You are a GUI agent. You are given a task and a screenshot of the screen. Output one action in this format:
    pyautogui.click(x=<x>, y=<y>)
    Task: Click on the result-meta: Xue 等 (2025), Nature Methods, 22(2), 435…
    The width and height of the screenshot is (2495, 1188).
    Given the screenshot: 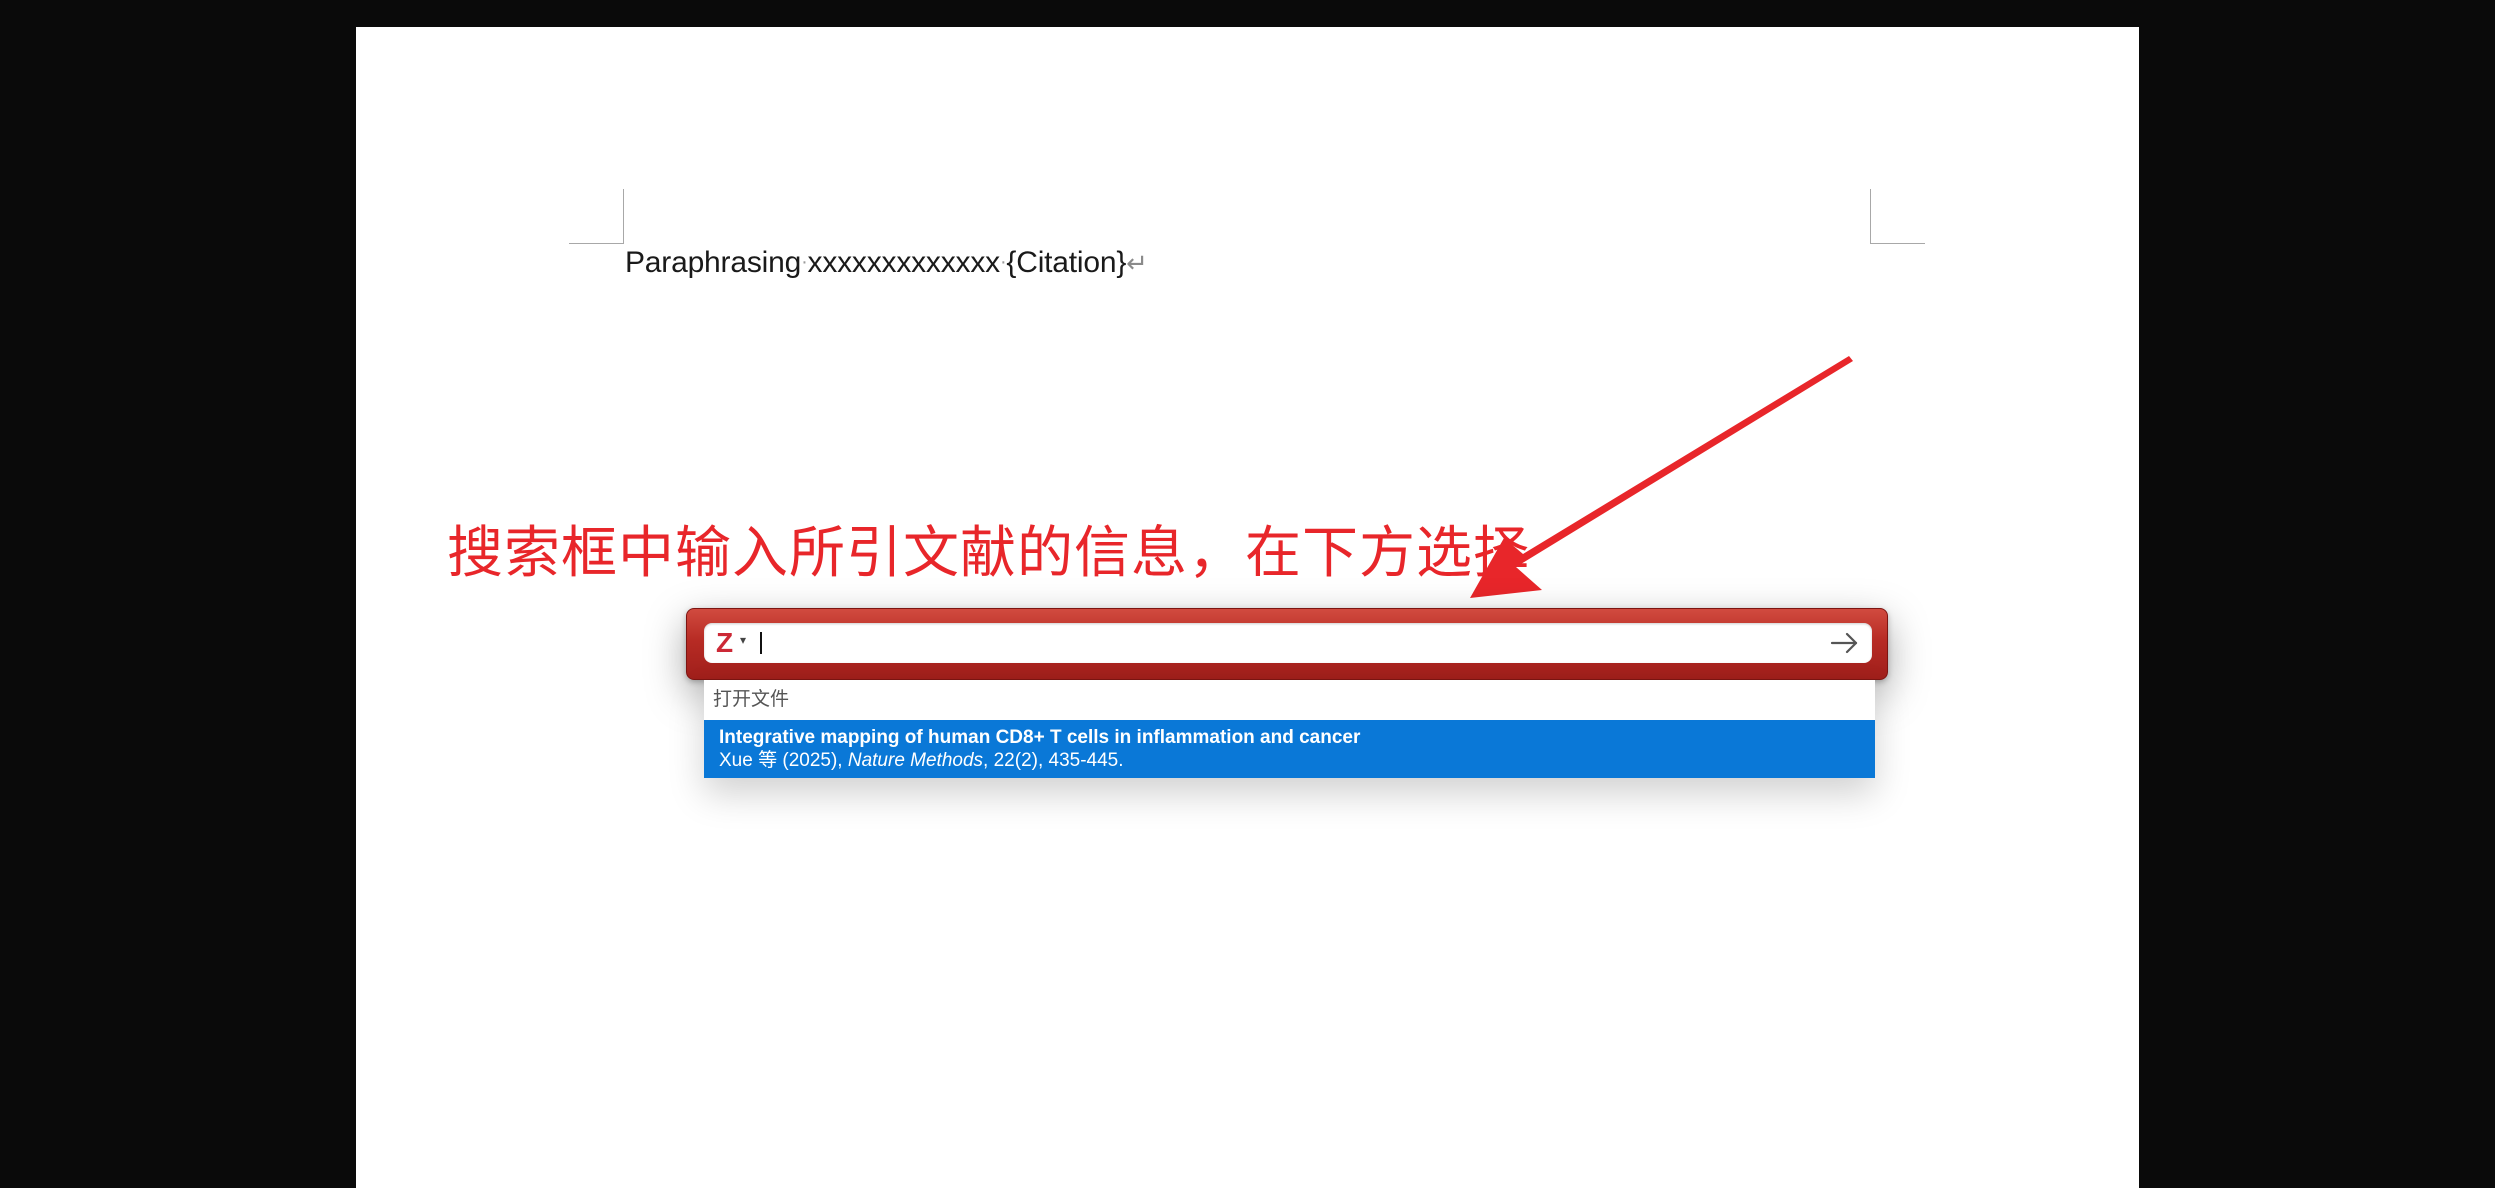 What is the action you would take?
    pyautogui.click(x=1289, y=761)
    